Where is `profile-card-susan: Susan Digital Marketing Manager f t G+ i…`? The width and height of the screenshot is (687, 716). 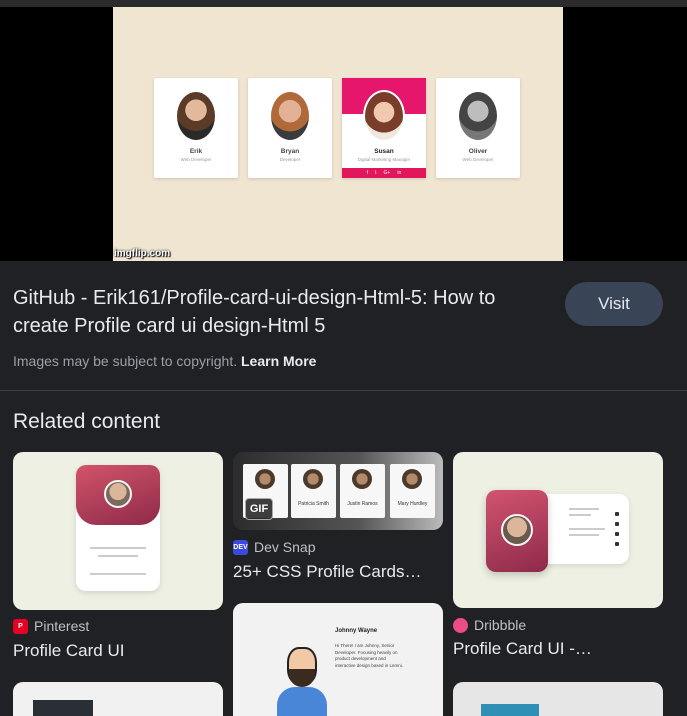
profile-card-susan: Susan Digital Marketing Manager f t G+ i… is located at coordinates (384, 128).